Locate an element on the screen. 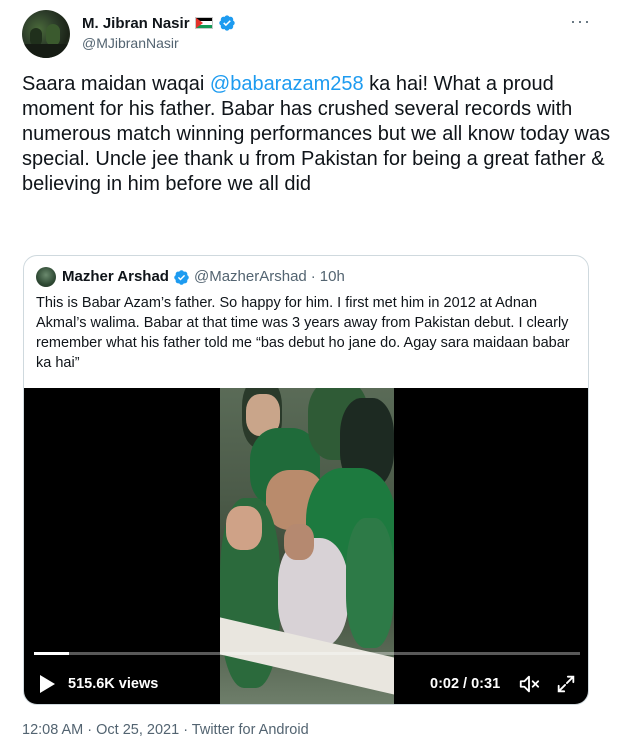 The image size is (618, 744). muted-speaker-icon is located at coordinates (529, 684).